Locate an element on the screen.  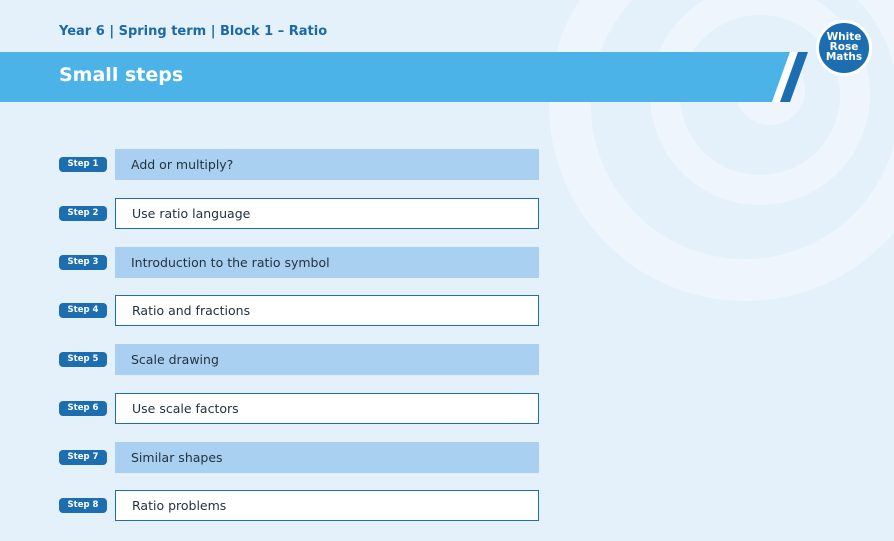
step-title: Ratio and fractions is located at coordinates (327, 310).